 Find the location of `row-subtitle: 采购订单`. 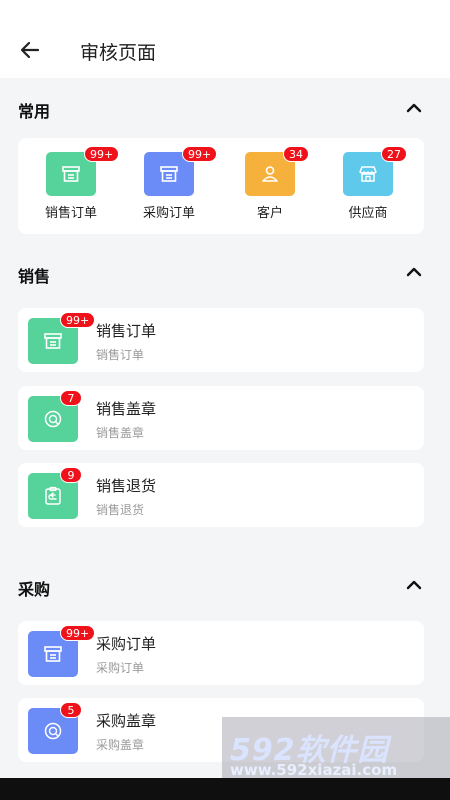

row-subtitle: 采购订单 is located at coordinates (120, 668).